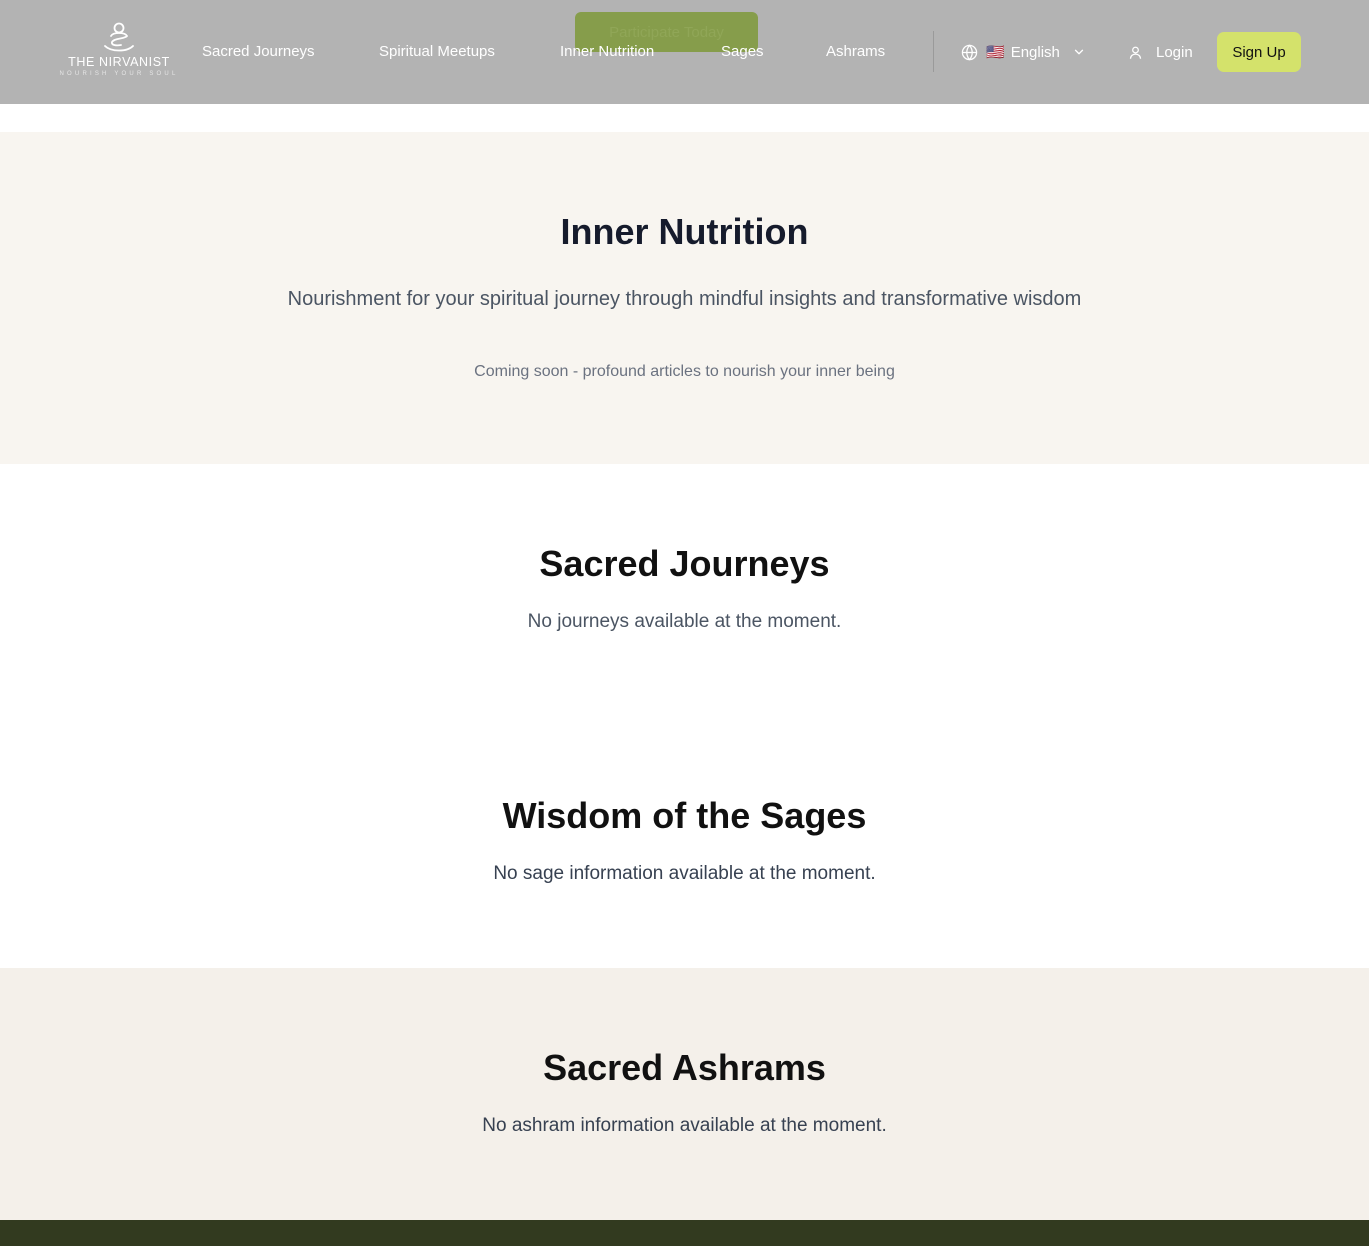 This screenshot has width=1369, height=1246. Describe the element at coordinates (684, 1233) in the screenshot. I see `site-footer` at that location.